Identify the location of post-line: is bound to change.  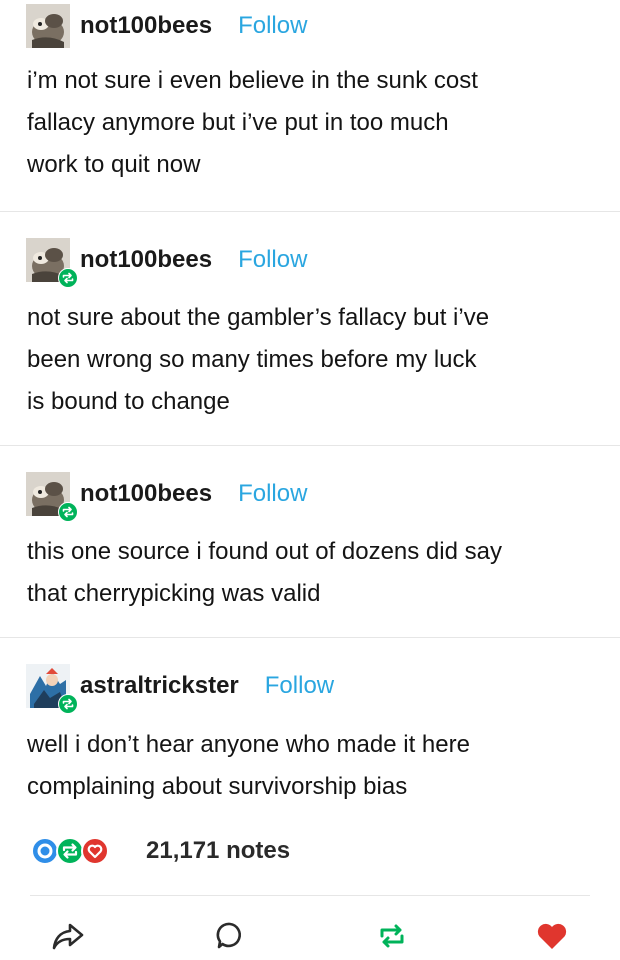
(128, 401).